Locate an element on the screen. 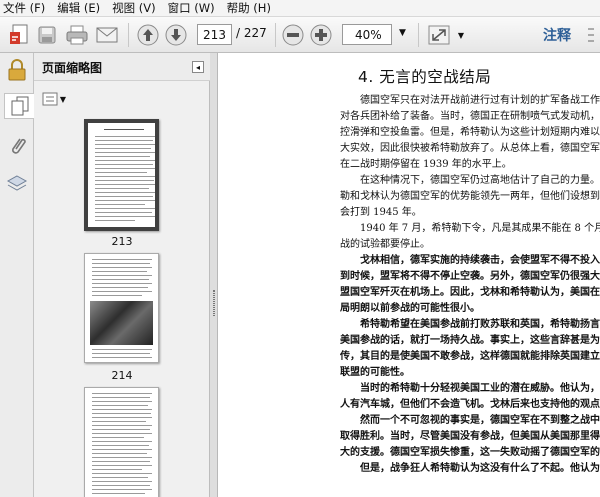 This screenshot has width=600, height=497. arrow-up-icon is located at coordinates (148, 35).